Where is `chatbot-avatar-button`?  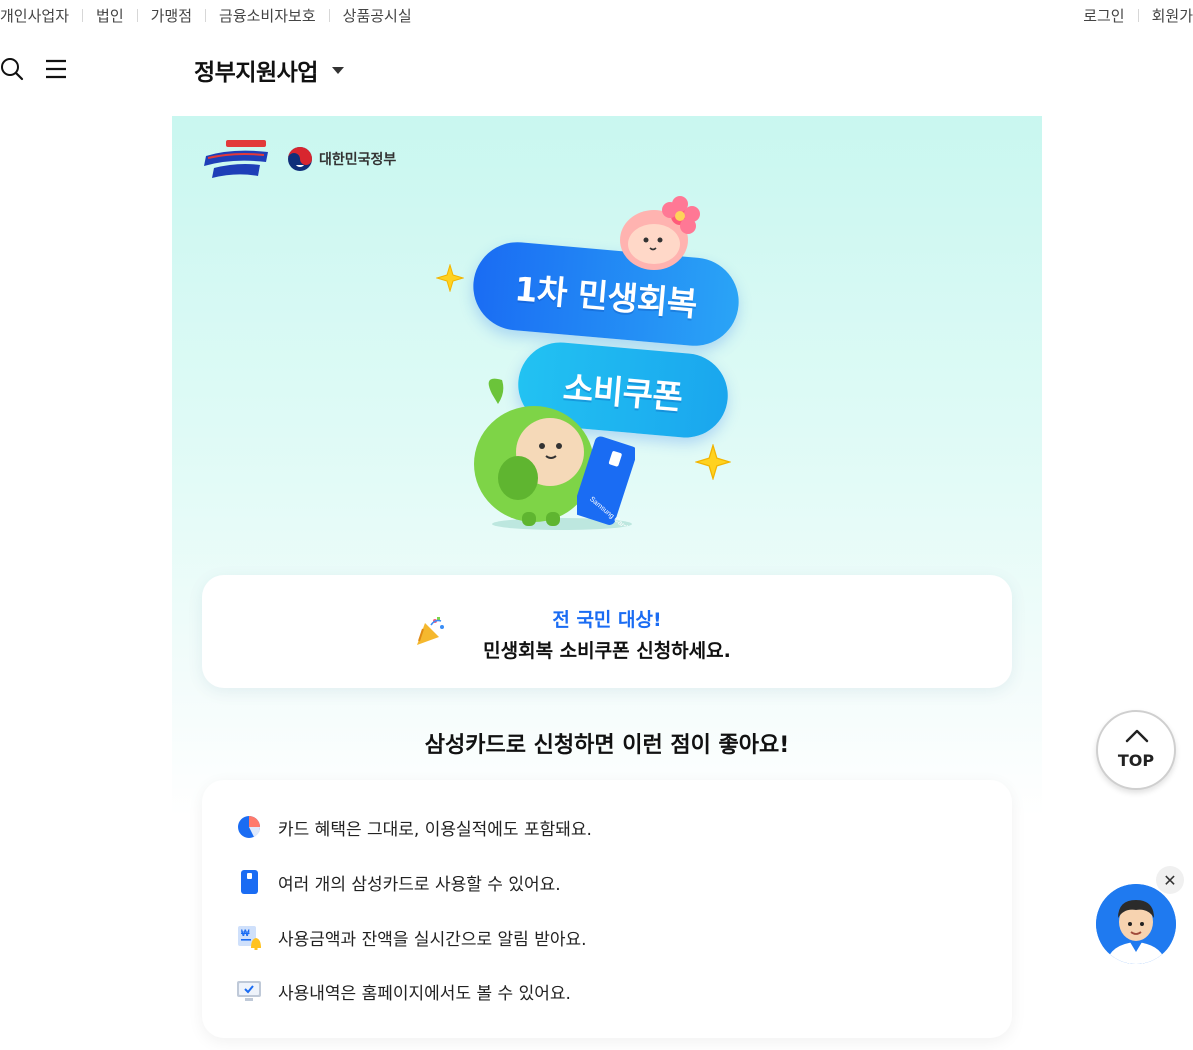 chatbot-avatar-button is located at coordinates (1136, 924).